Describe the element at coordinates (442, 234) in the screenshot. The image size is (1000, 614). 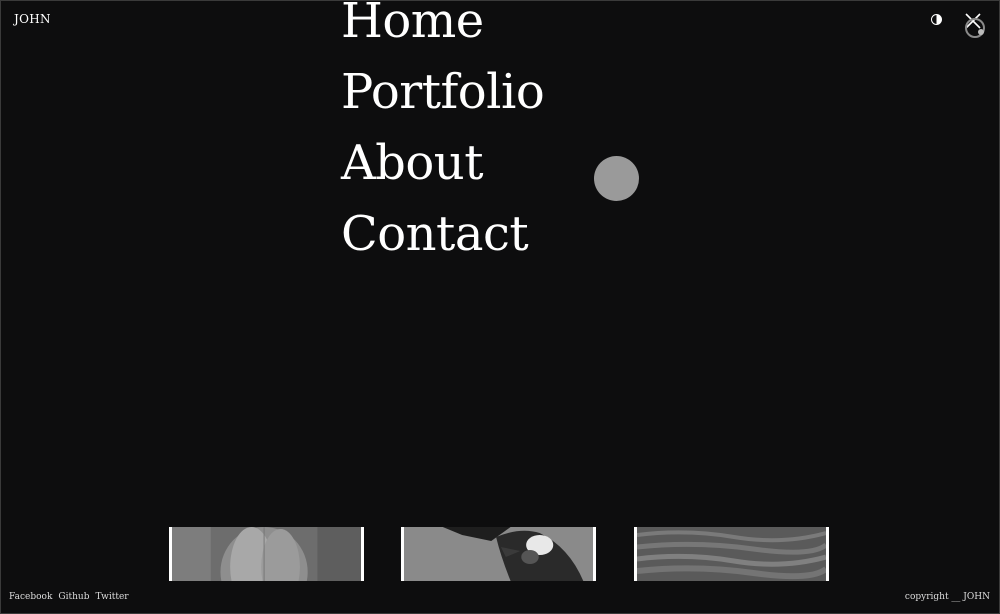
I see `menu-item-contact: Contact` at that location.